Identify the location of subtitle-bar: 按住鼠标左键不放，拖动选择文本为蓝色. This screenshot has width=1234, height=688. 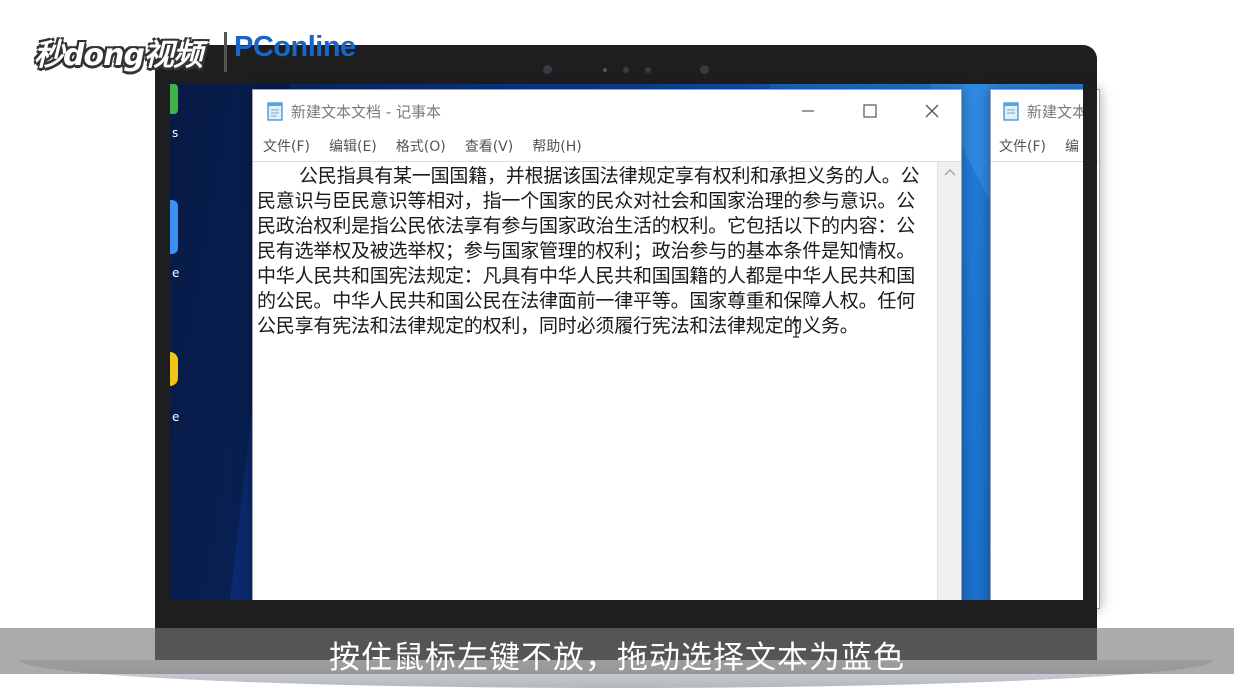
(617, 652).